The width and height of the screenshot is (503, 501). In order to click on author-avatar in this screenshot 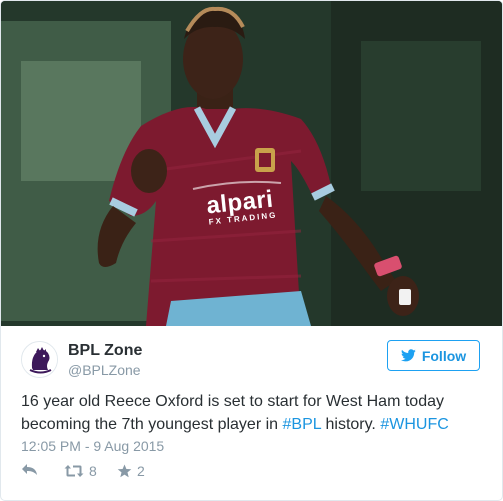, I will do `click(39, 359)`.